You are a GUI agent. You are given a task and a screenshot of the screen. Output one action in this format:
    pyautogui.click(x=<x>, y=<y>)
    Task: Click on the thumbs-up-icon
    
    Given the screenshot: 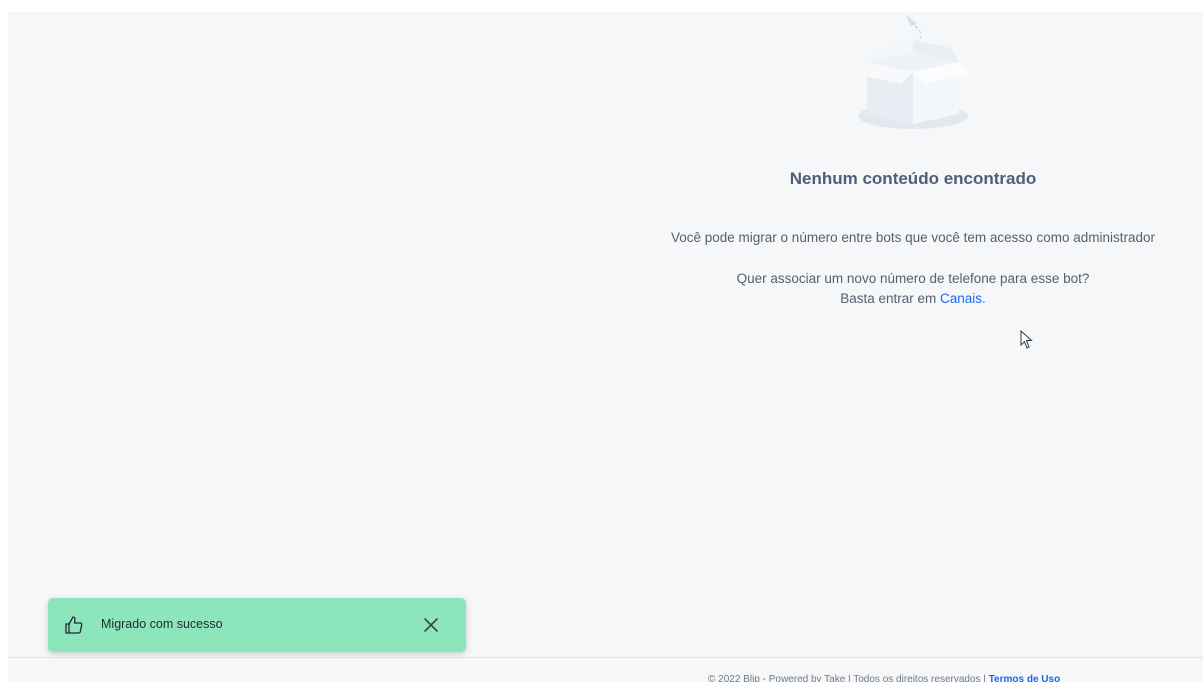 What is the action you would take?
    pyautogui.click(x=74, y=625)
    